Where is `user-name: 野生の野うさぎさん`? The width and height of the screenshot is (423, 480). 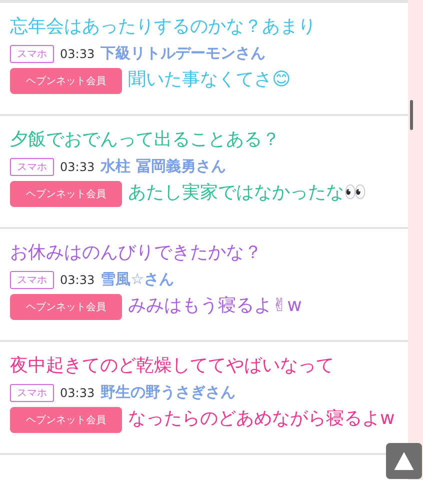 user-name: 野生の野うさぎさん is located at coordinates (168, 392).